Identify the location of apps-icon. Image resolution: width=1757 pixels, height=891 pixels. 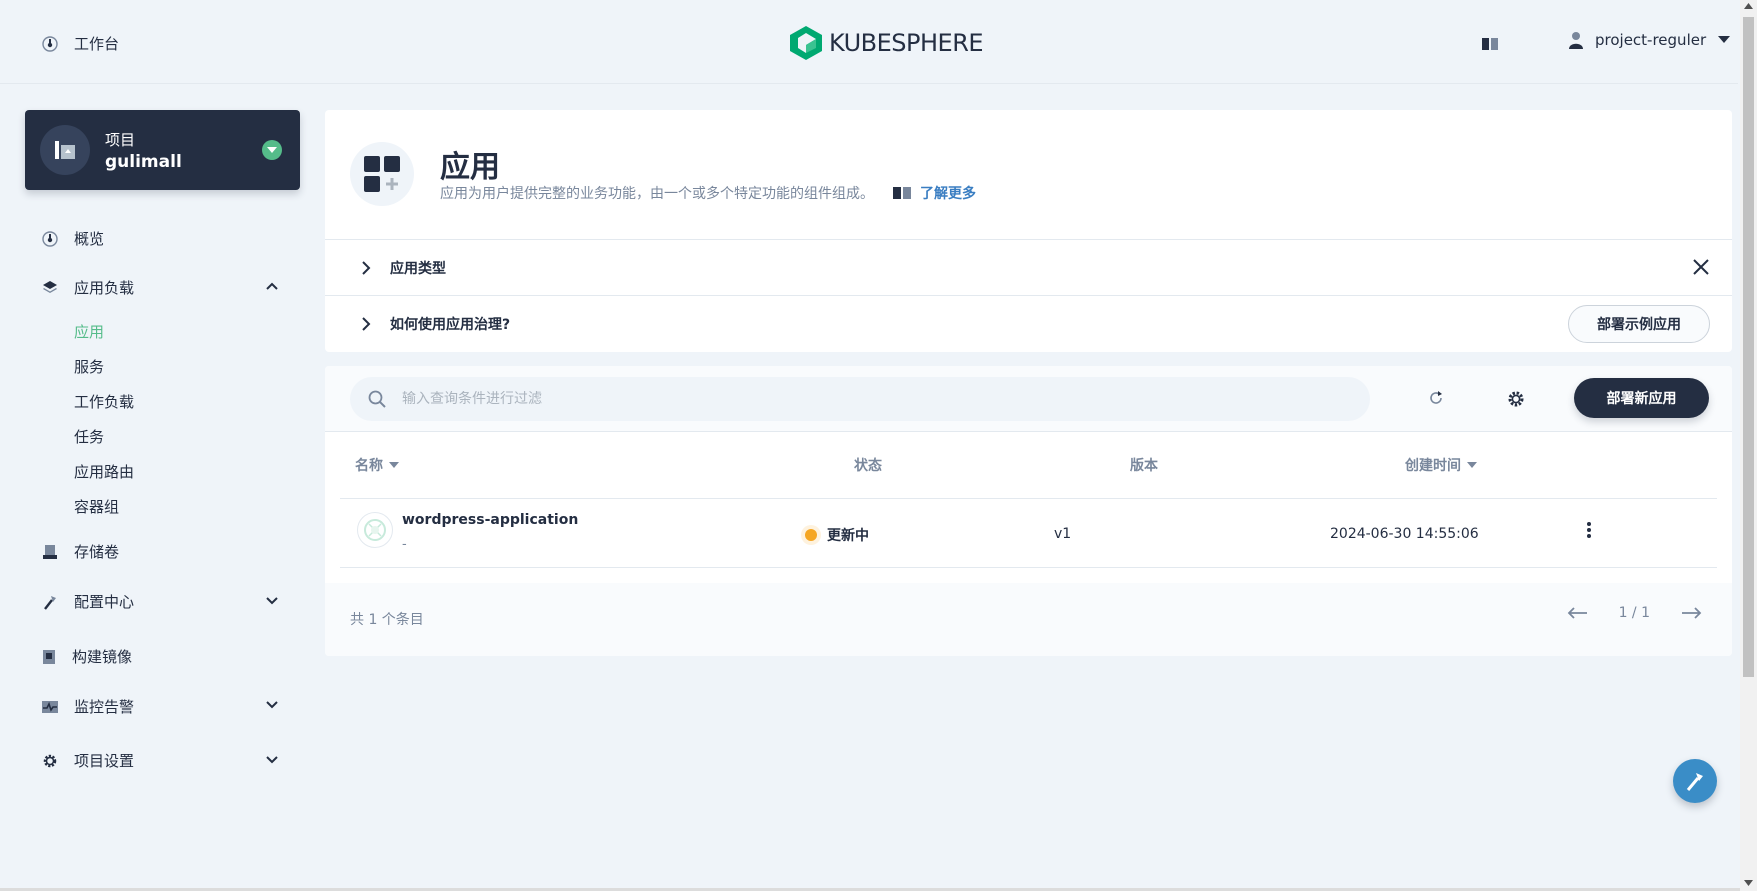
(382, 174).